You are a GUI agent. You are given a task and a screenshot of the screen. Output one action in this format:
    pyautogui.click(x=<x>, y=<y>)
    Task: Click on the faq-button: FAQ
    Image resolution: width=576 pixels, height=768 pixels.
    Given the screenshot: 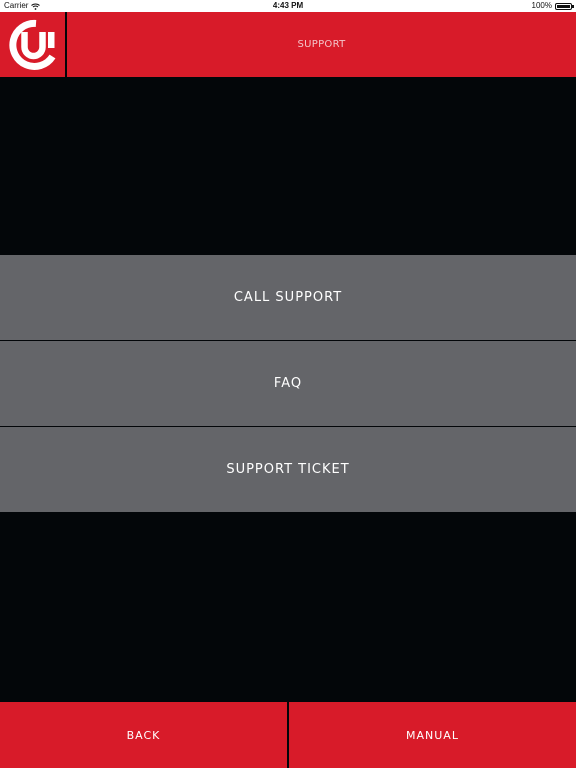 What is the action you would take?
    pyautogui.click(x=288, y=383)
    